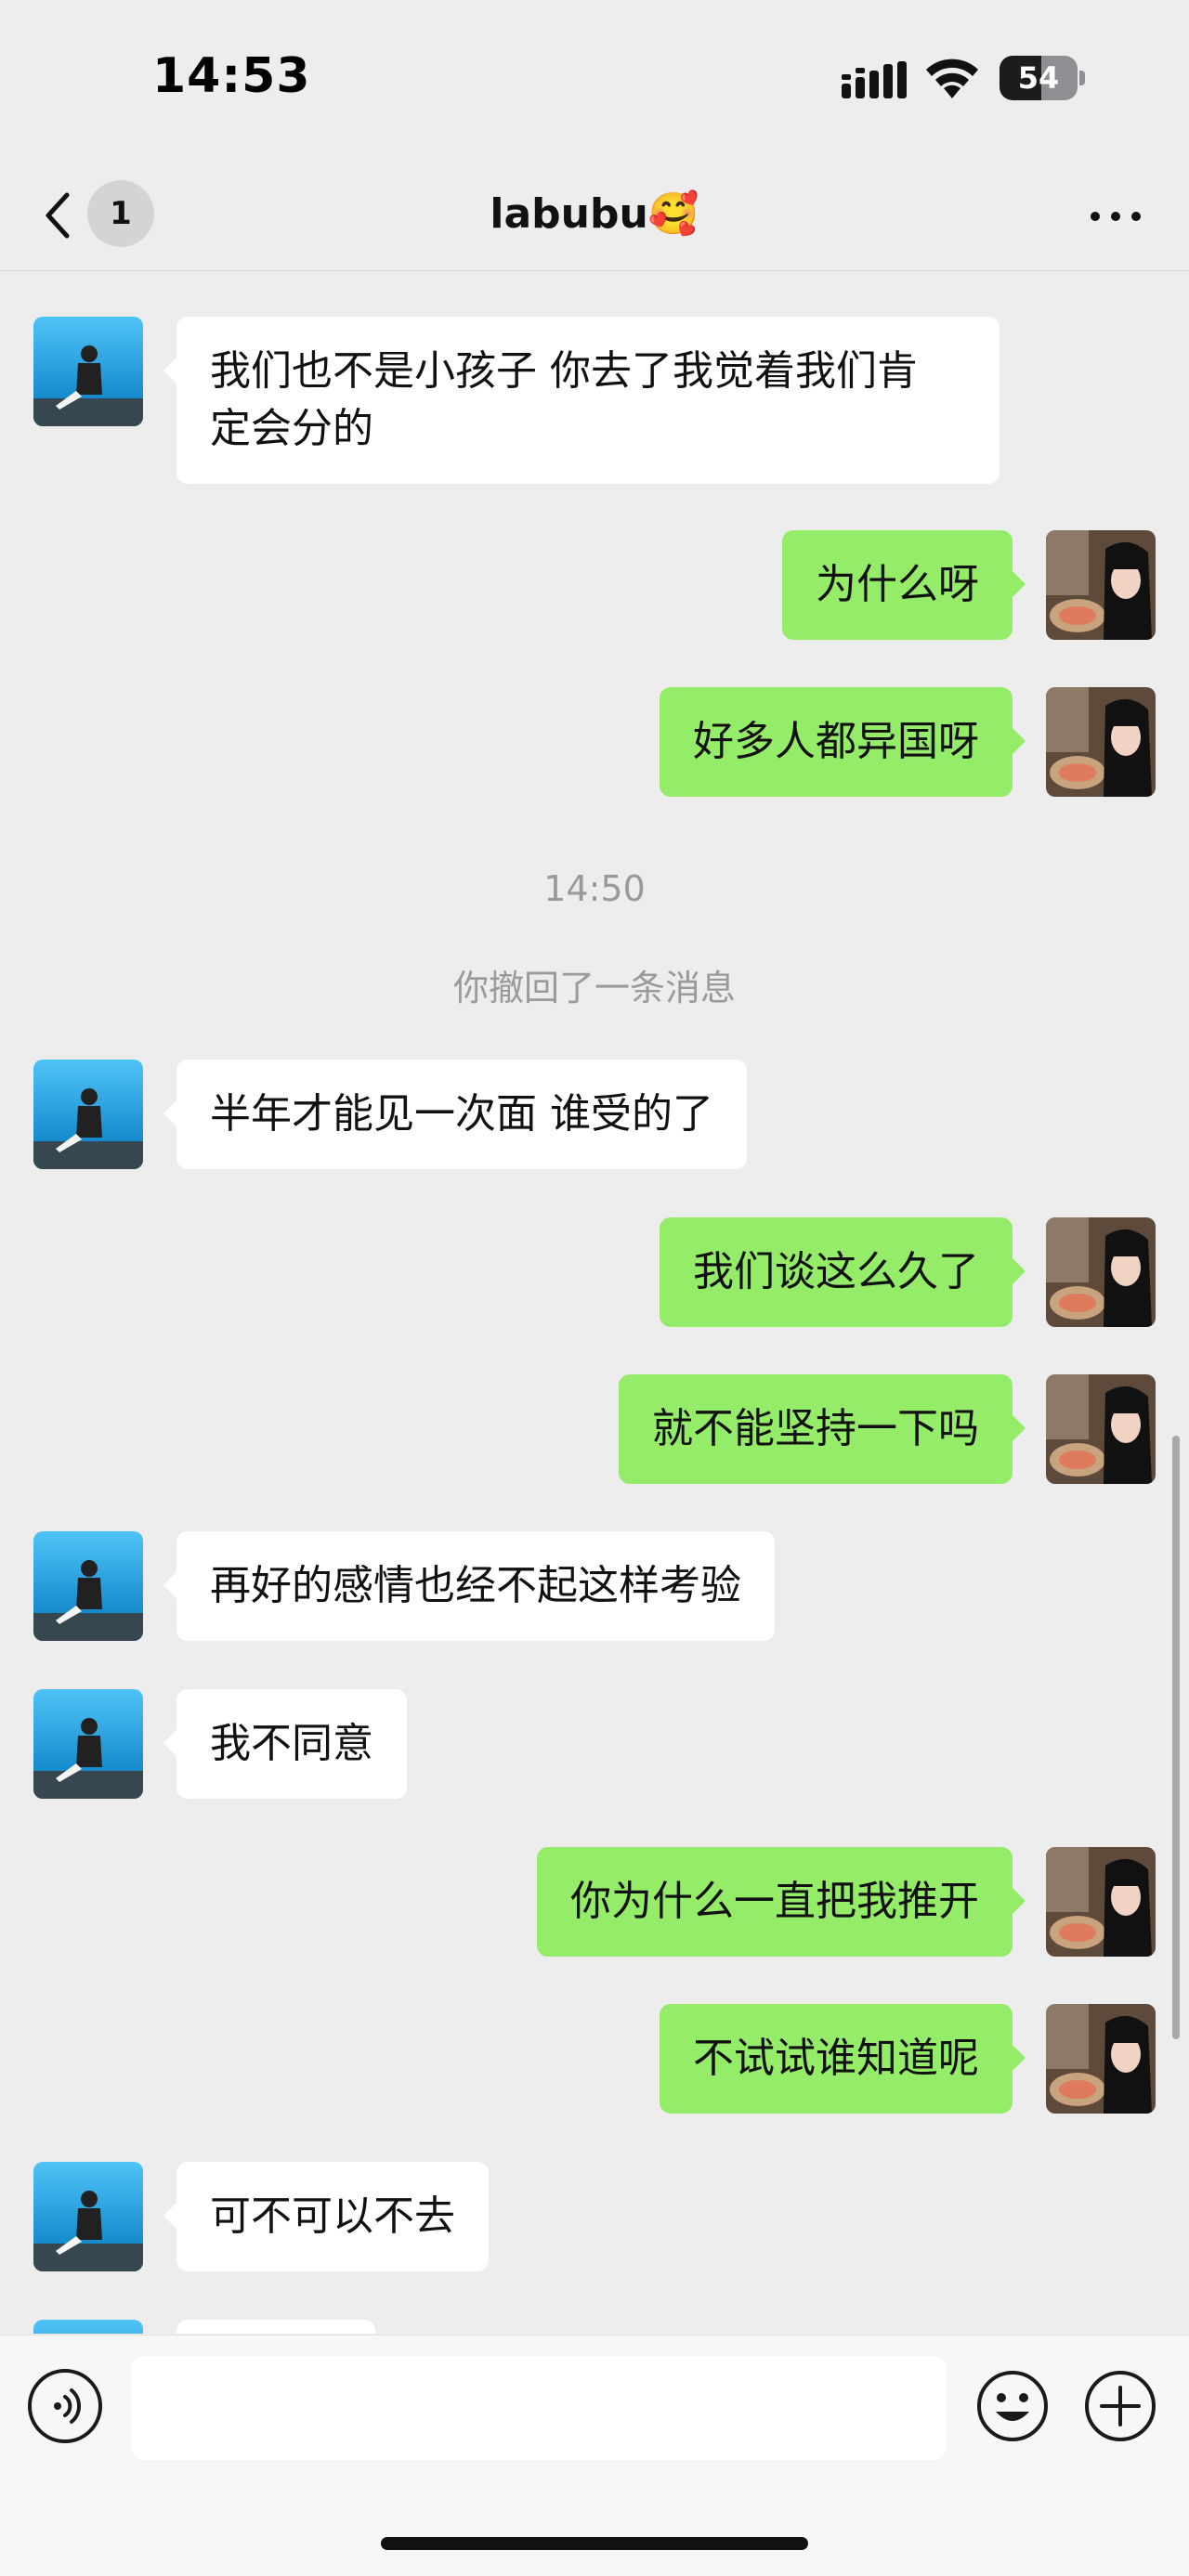 Image resolution: width=1189 pixels, height=2576 pixels. I want to click on message-bubble: 半年才能见一次面 谁受的了, so click(455, 1115).